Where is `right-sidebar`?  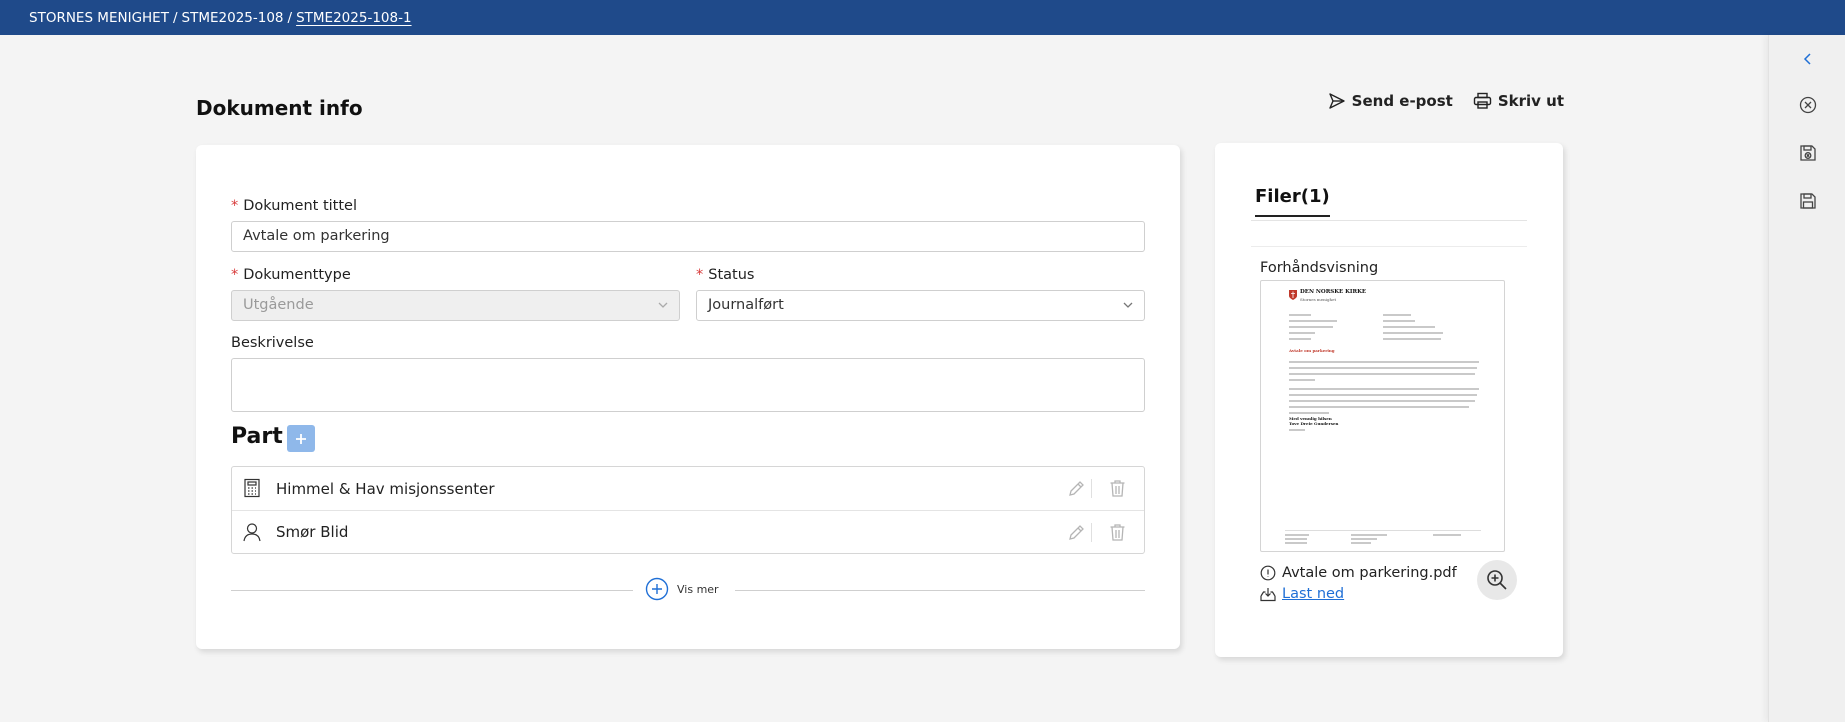 right-sidebar is located at coordinates (1806, 378).